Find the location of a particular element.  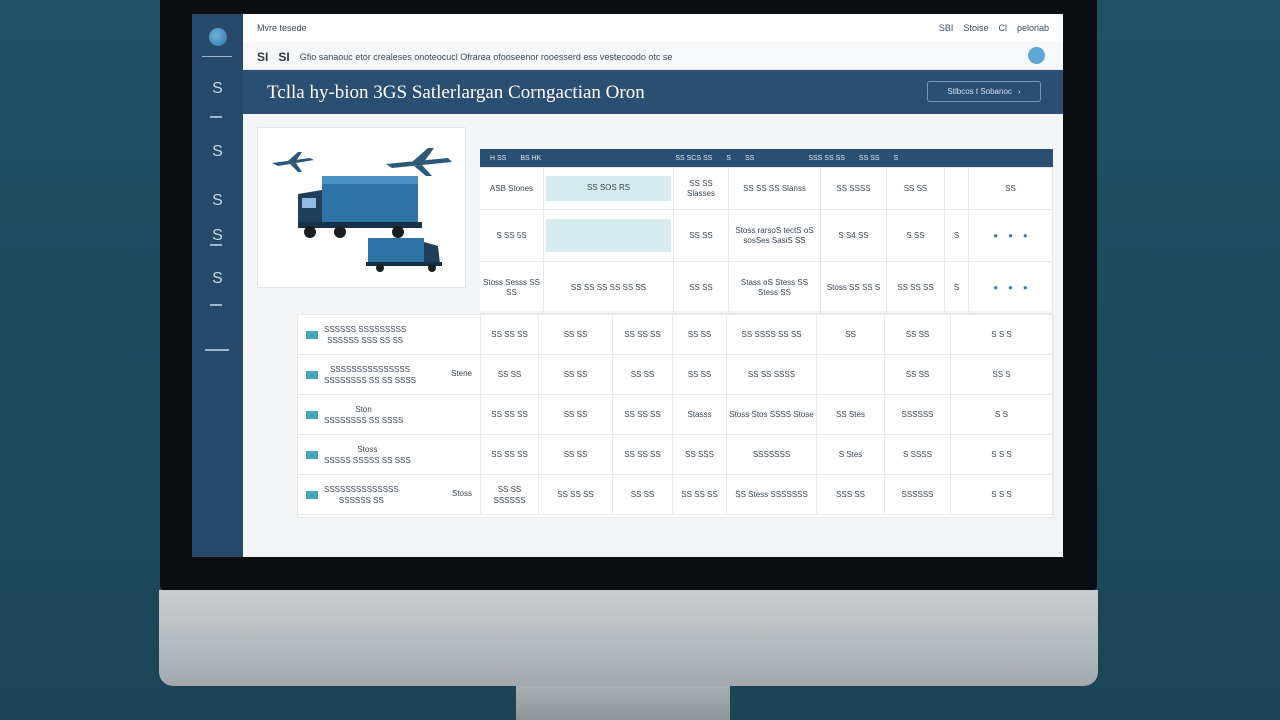

truck-plane-icon is located at coordinates (362, 210).